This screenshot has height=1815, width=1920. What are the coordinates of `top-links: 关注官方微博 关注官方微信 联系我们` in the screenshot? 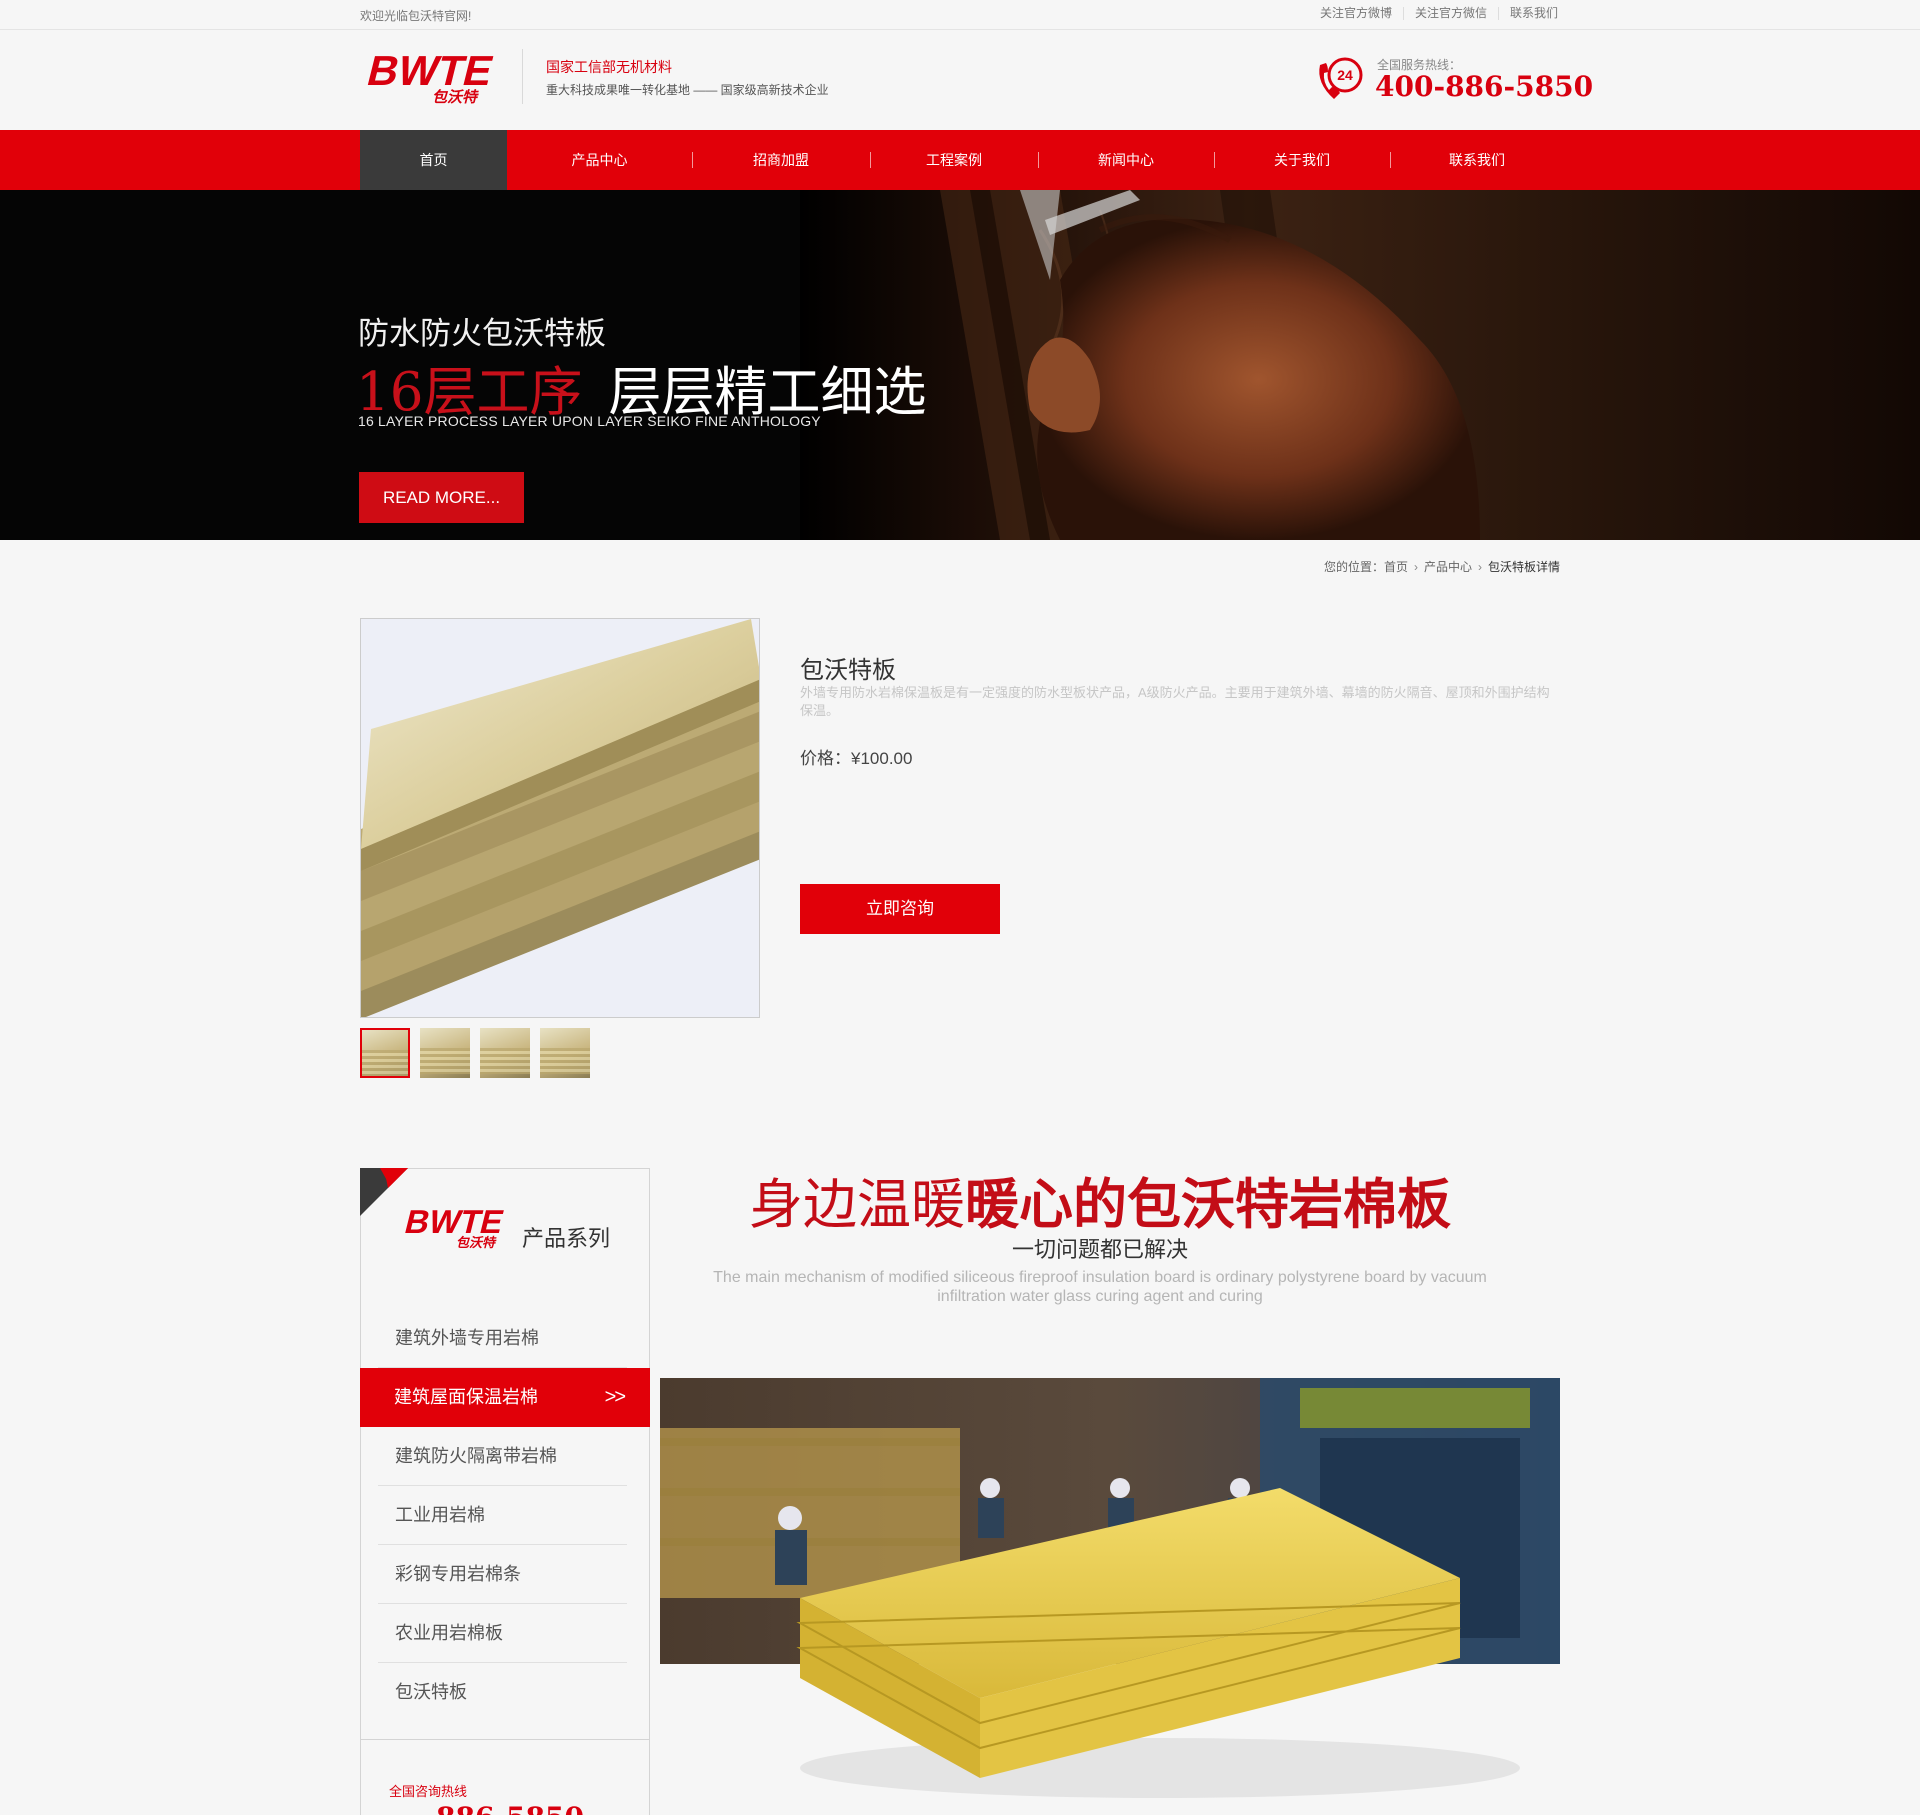 It's located at (1433, 13).